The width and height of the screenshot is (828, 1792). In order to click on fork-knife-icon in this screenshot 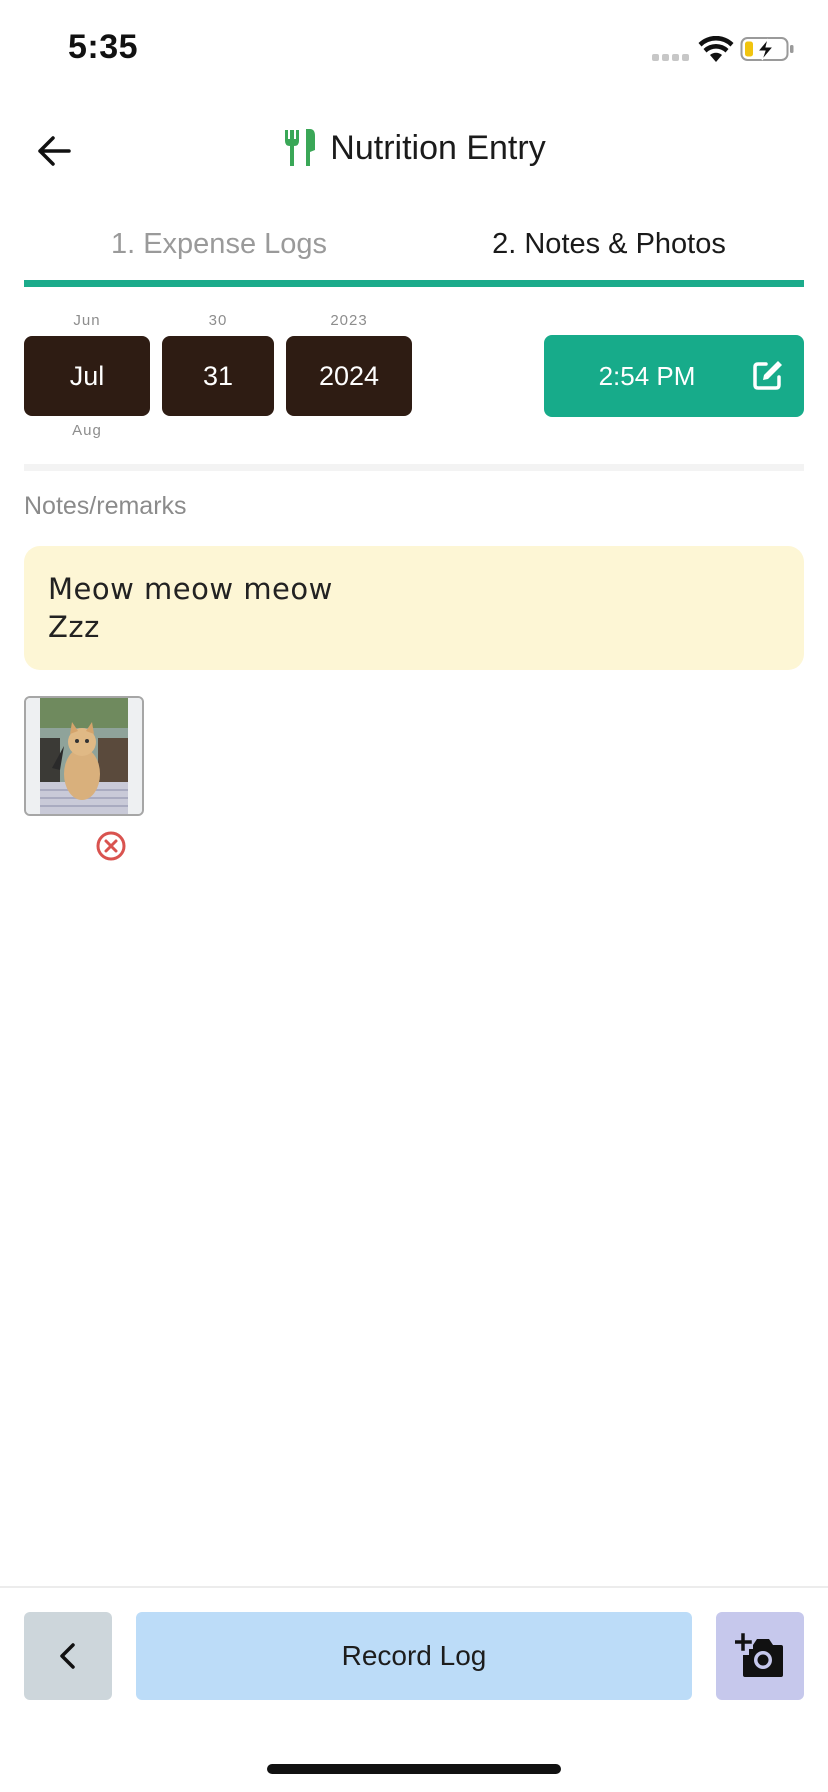, I will do `click(300, 147)`.